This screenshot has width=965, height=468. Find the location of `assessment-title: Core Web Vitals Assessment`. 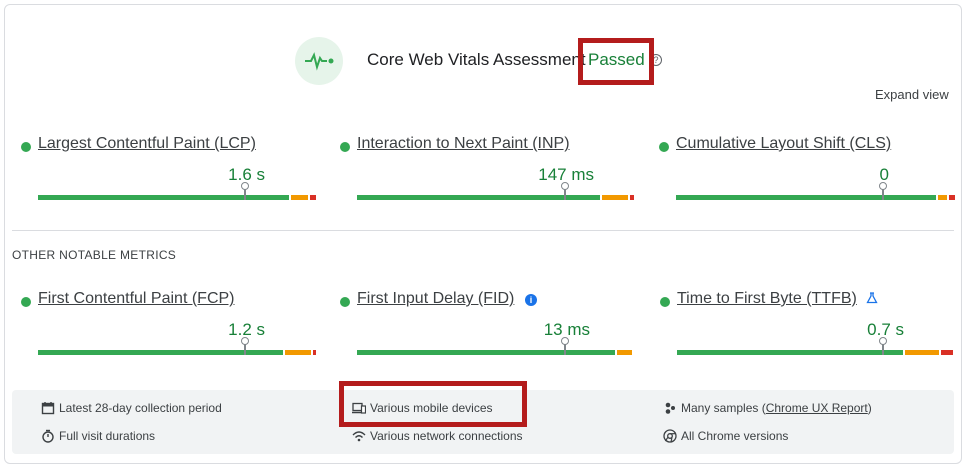

assessment-title: Core Web Vitals Assessment is located at coordinates (476, 59).